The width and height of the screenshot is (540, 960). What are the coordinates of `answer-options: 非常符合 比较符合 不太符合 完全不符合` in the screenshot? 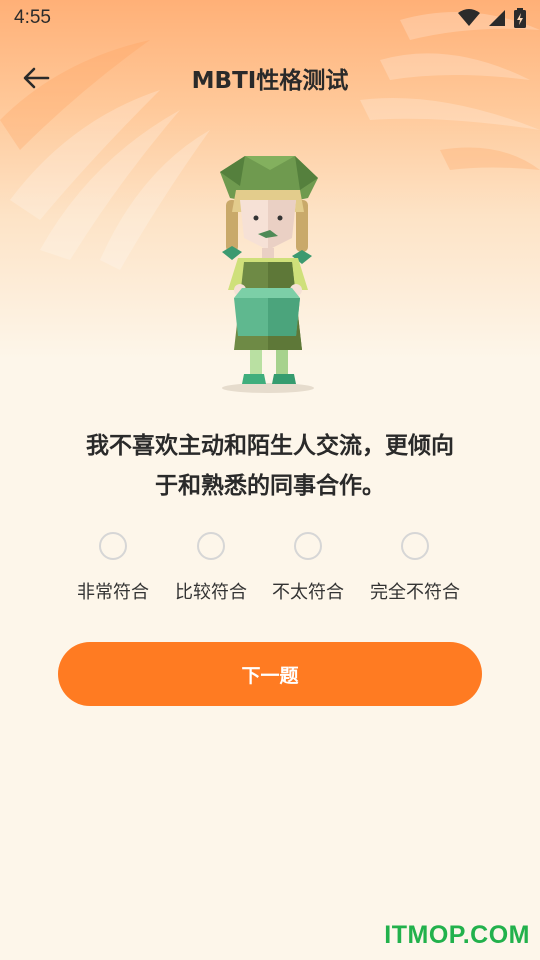 It's located at (270, 572).